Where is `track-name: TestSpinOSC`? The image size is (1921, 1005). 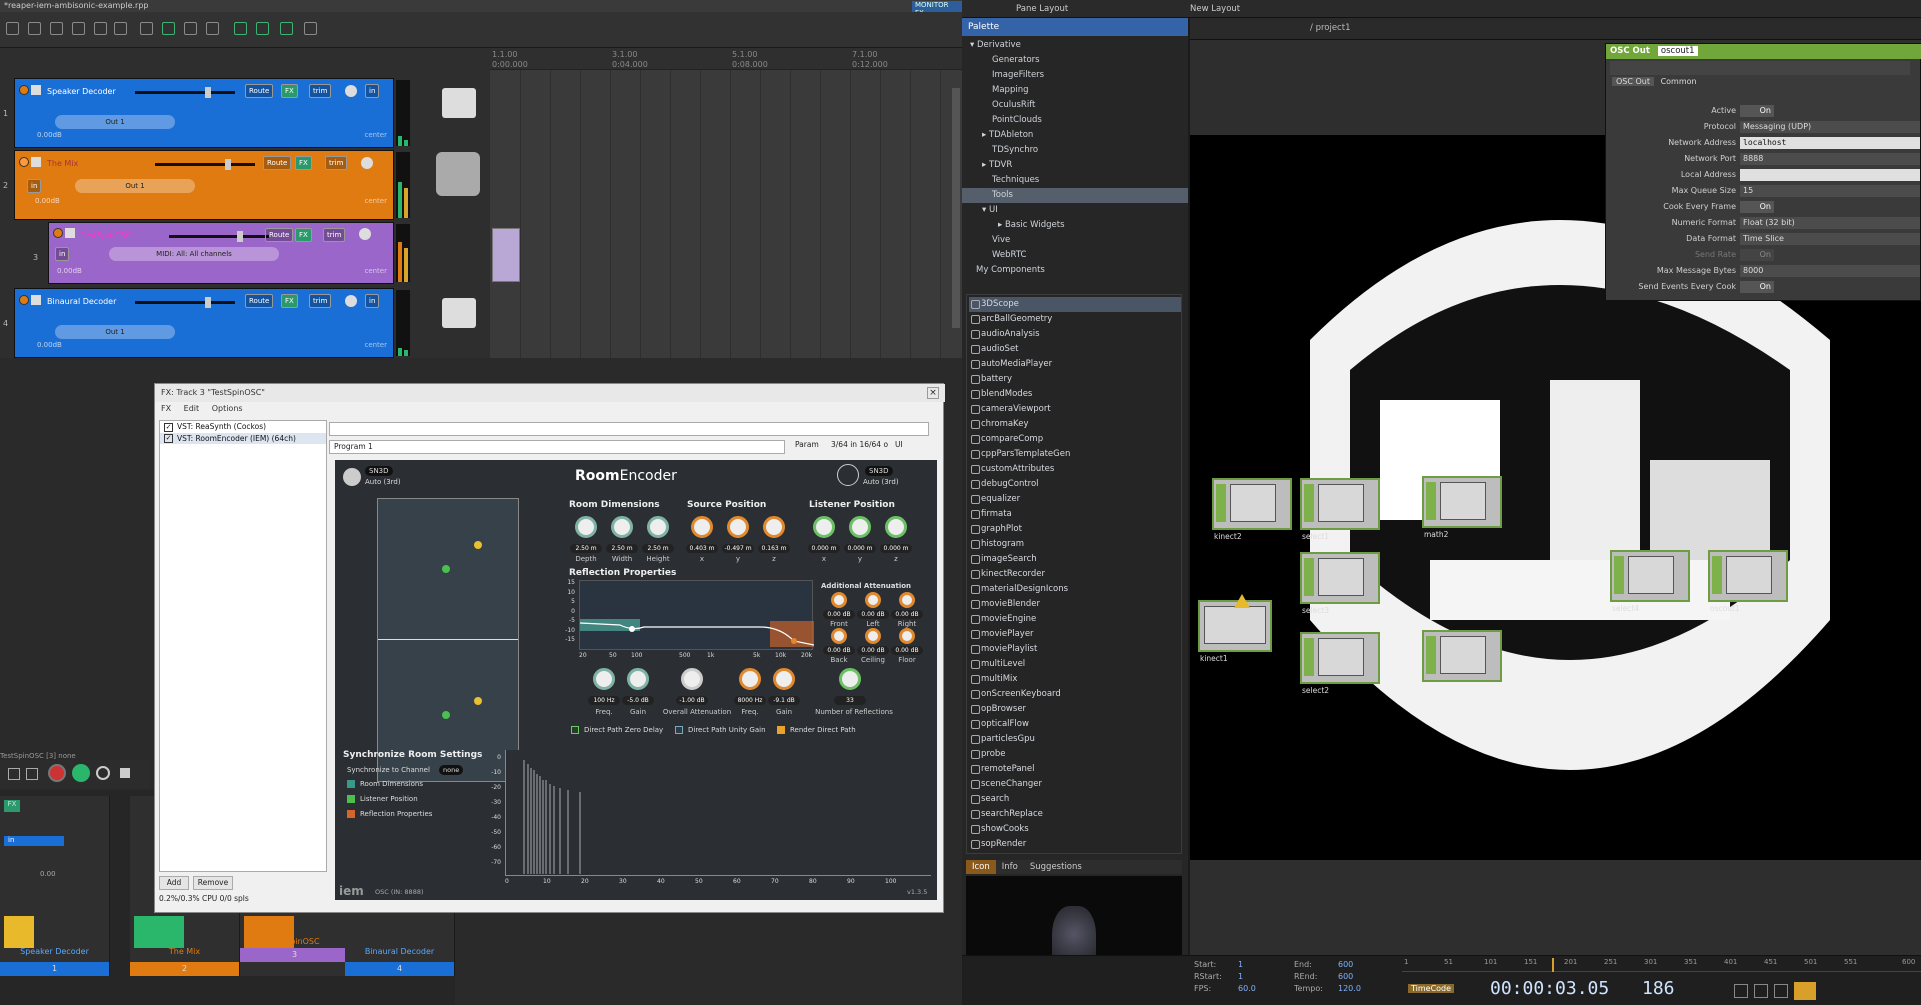 track-name: TestSpinOSC is located at coordinates (106, 235).